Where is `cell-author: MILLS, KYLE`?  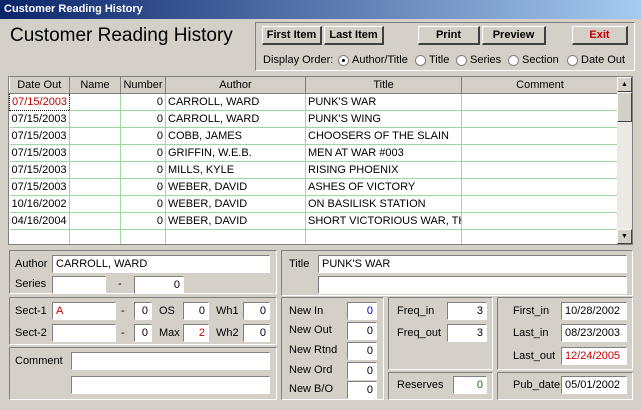 cell-author: MILLS, KYLE is located at coordinates (235, 170).